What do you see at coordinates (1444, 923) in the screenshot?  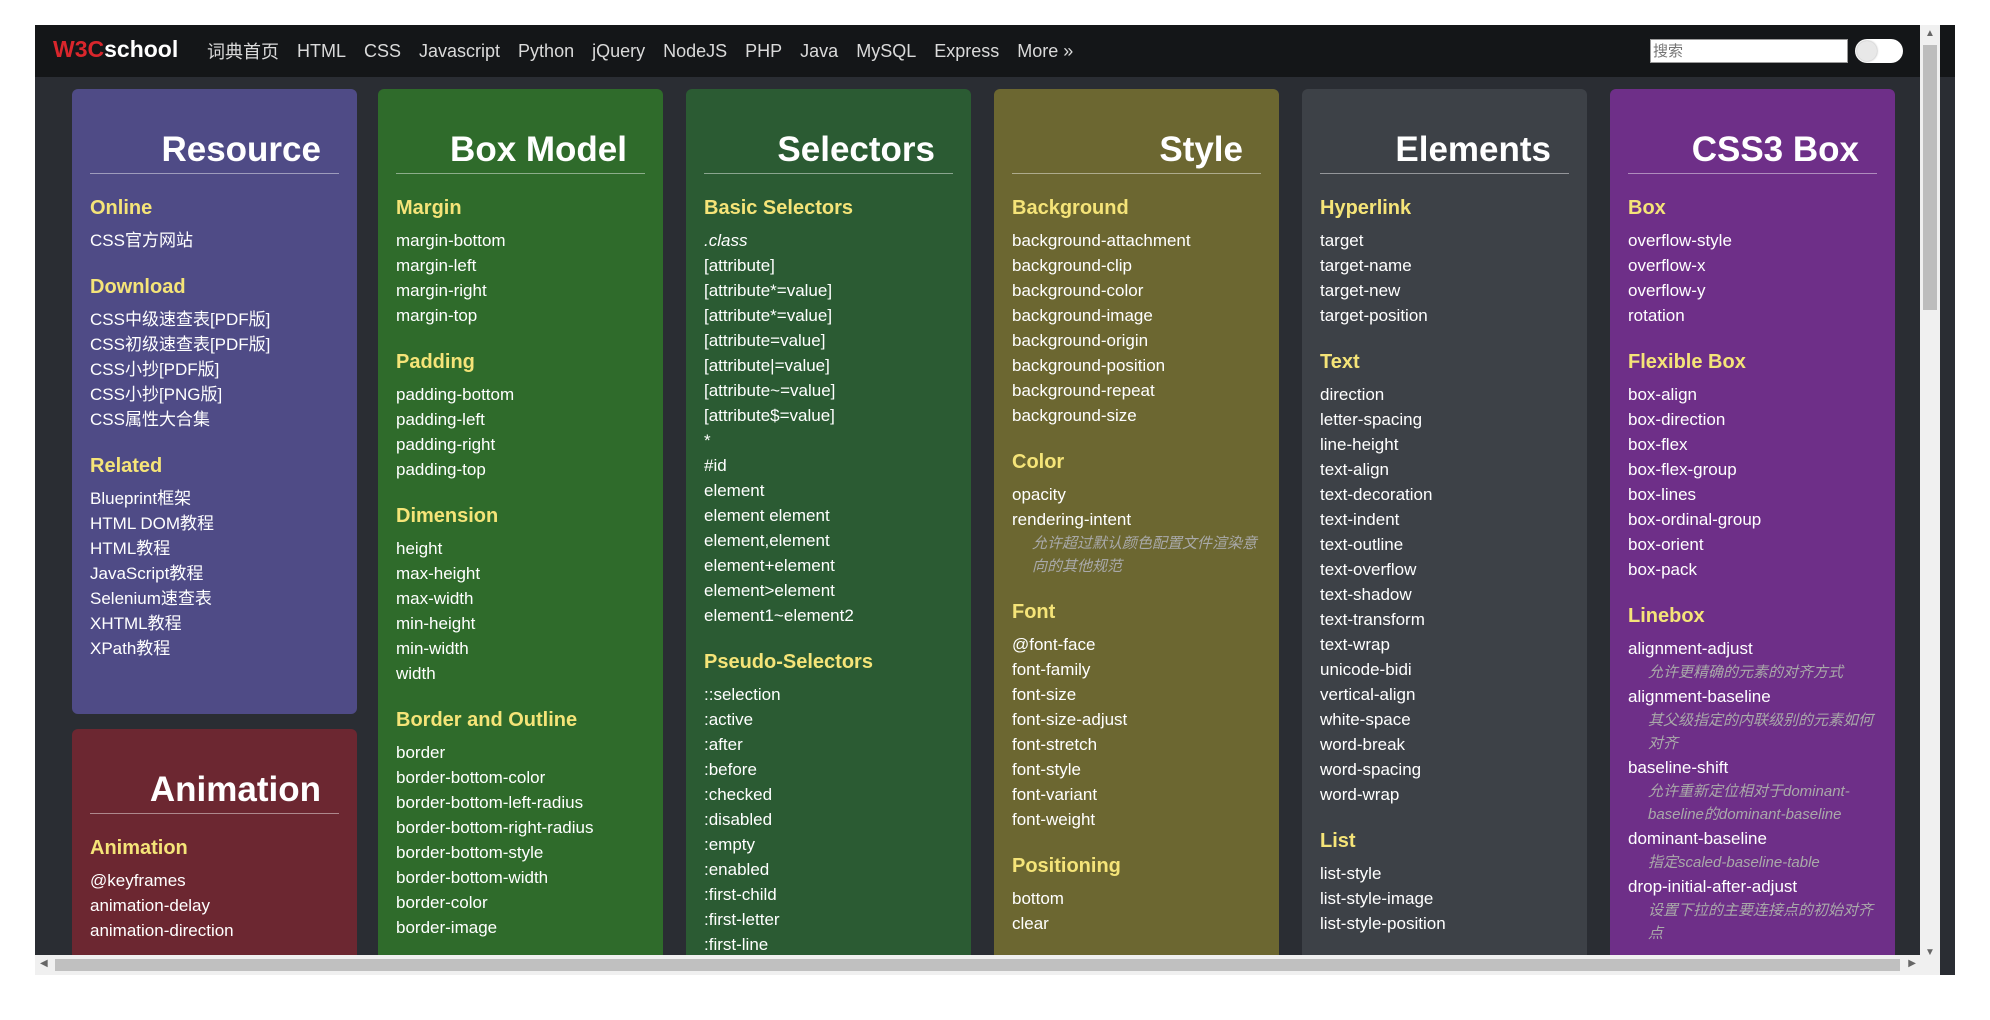 I see `property-link: list-style-position` at bounding box center [1444, 923].